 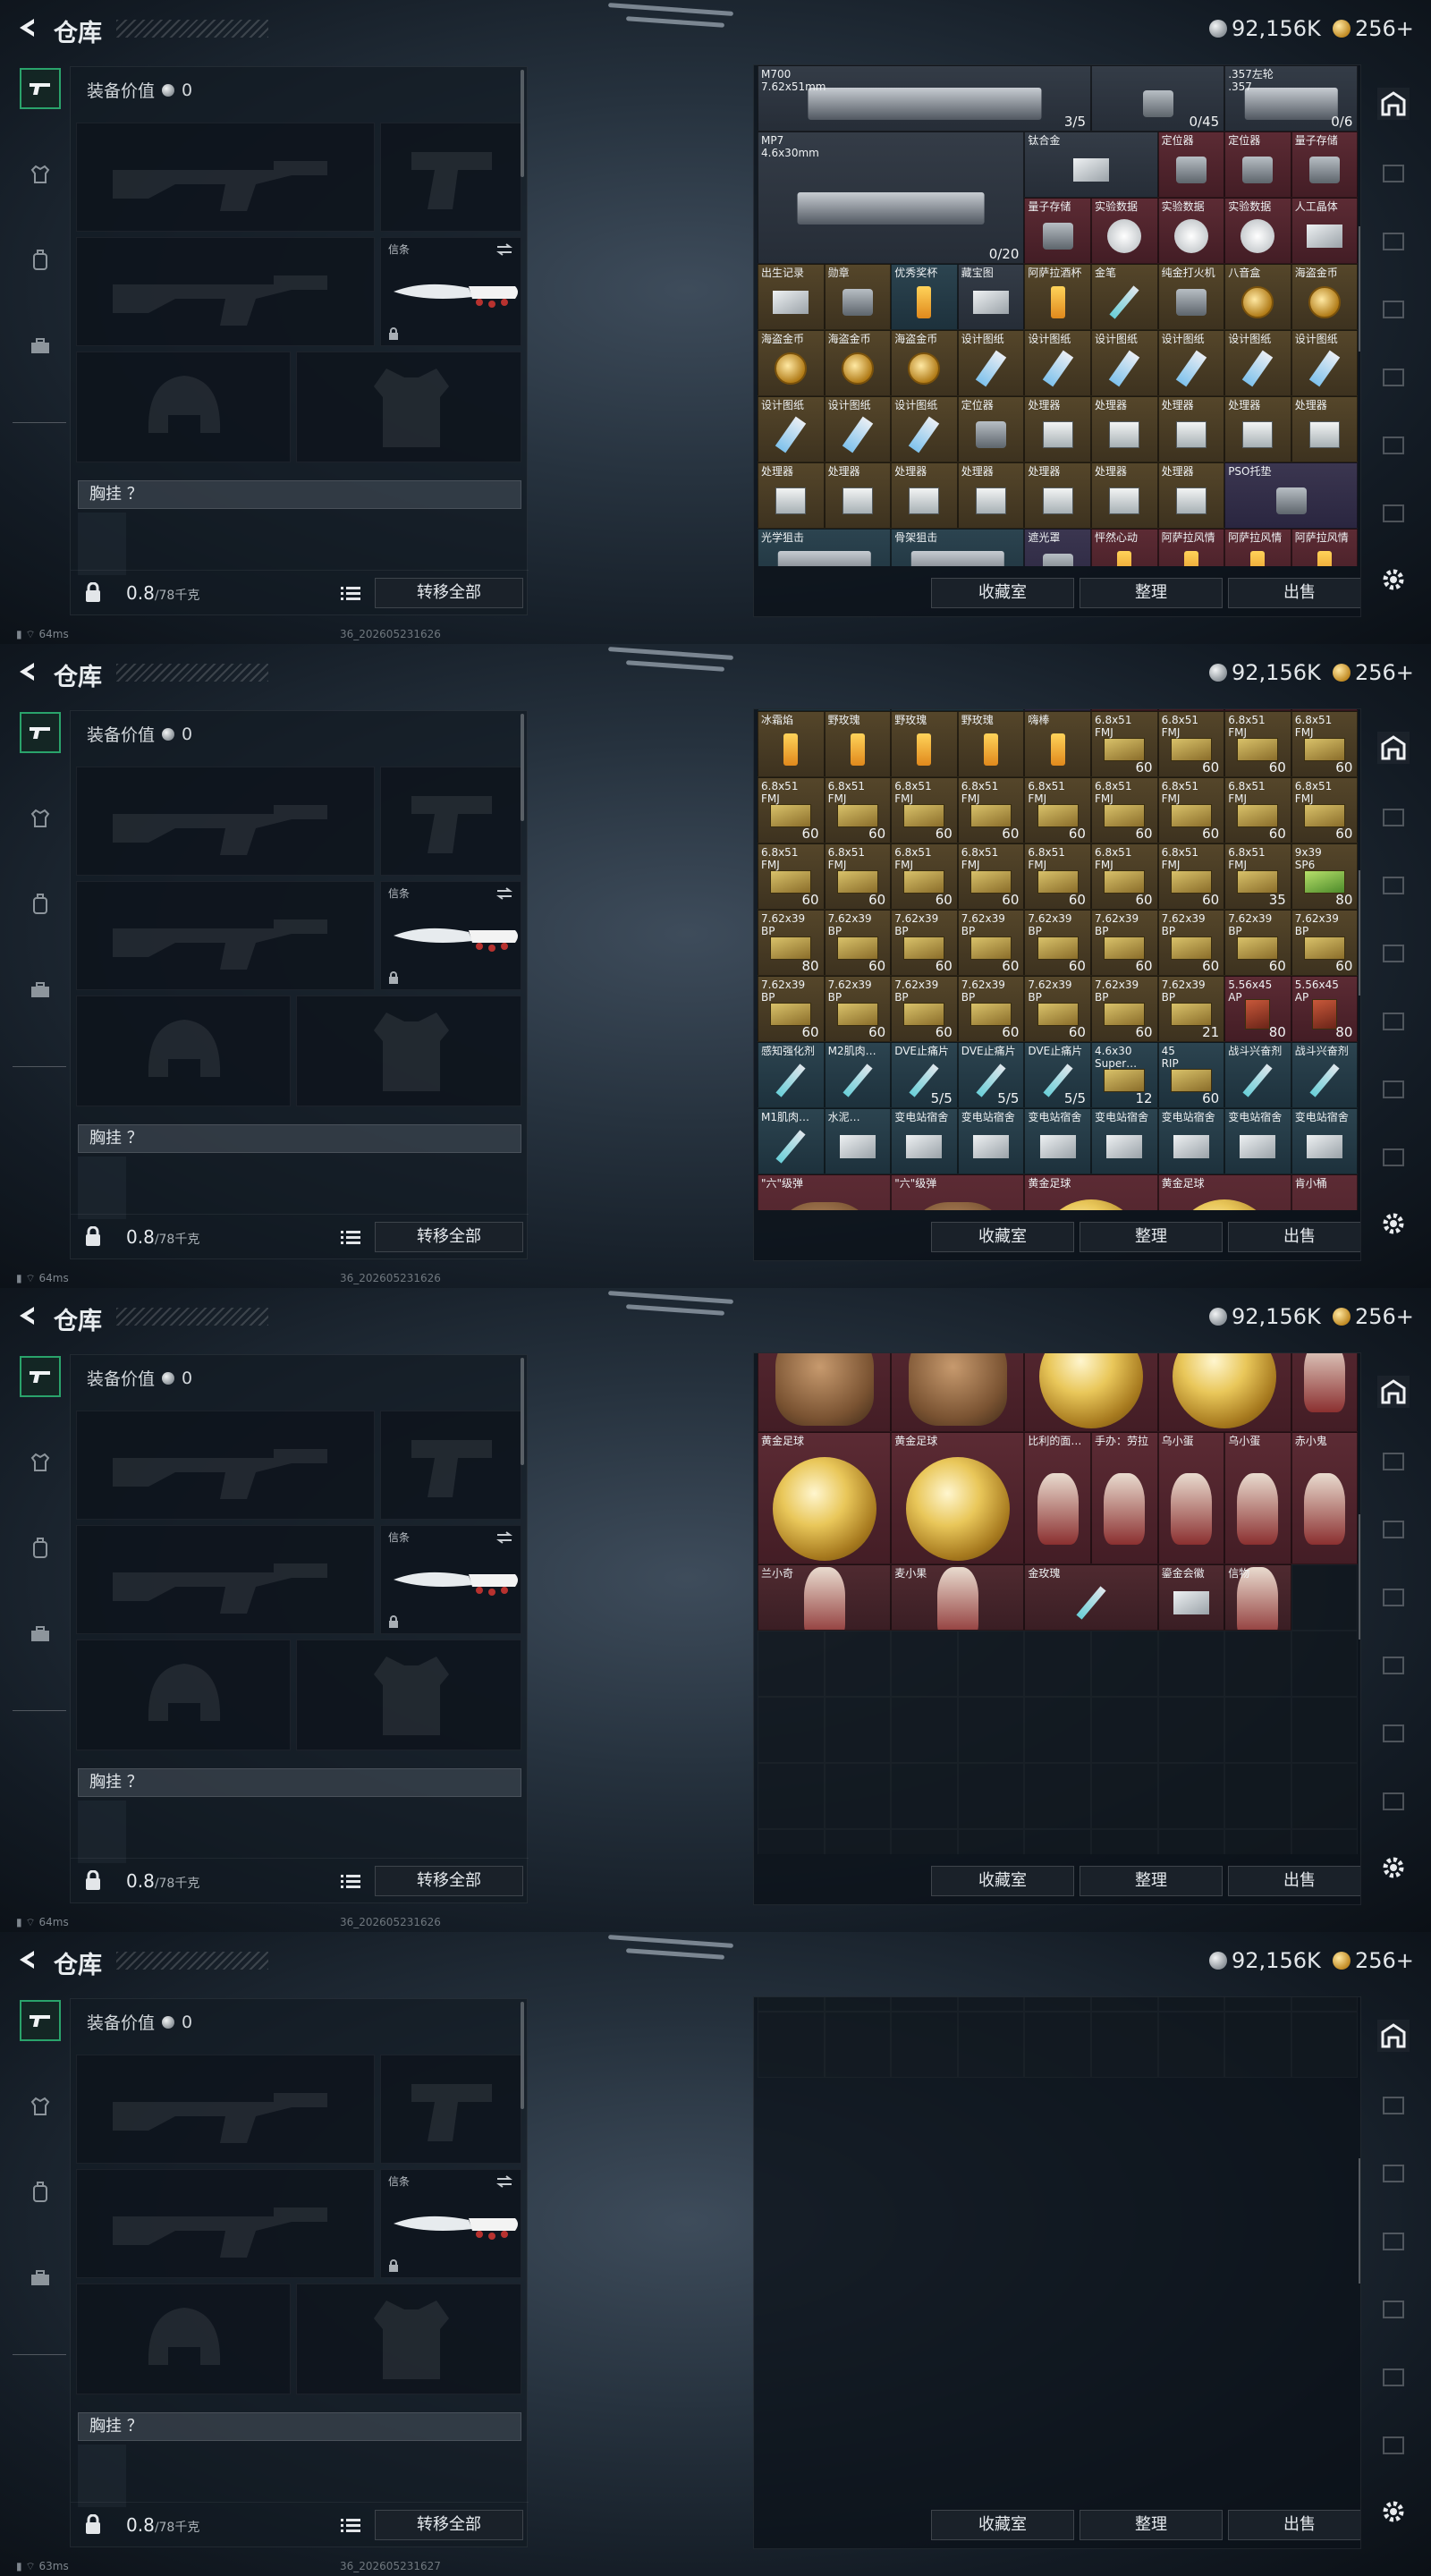 I want to click on primary-weapon-slot, so click(x=226, y=821).